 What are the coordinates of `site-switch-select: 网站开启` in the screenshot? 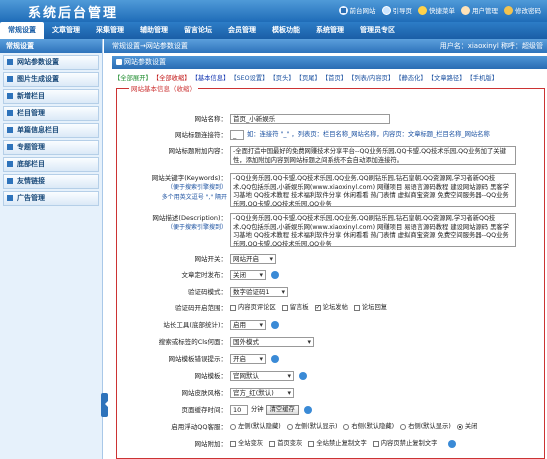 It's located at (253, 259).